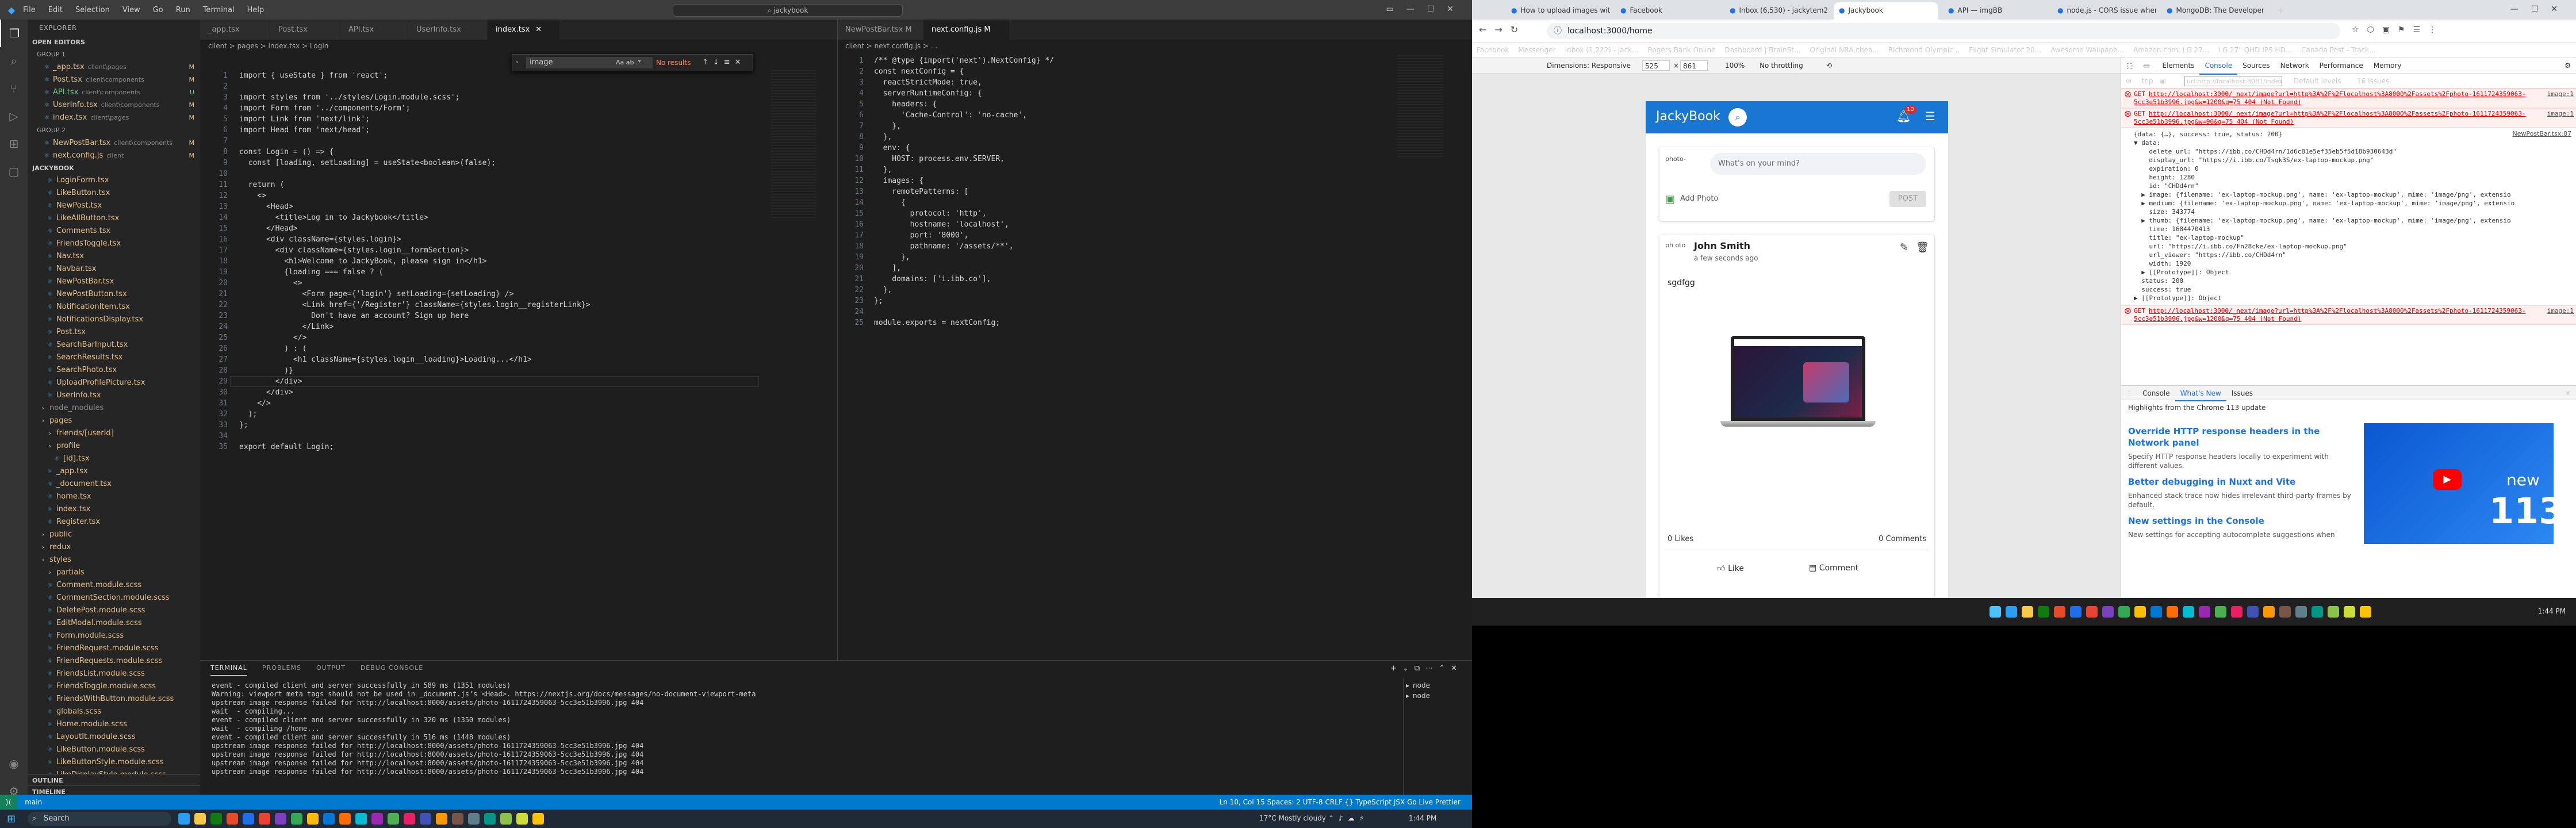  Describe the element at coordinates (2156, 393) in the screenshot. I see `drawer-tab: Console` at that location.